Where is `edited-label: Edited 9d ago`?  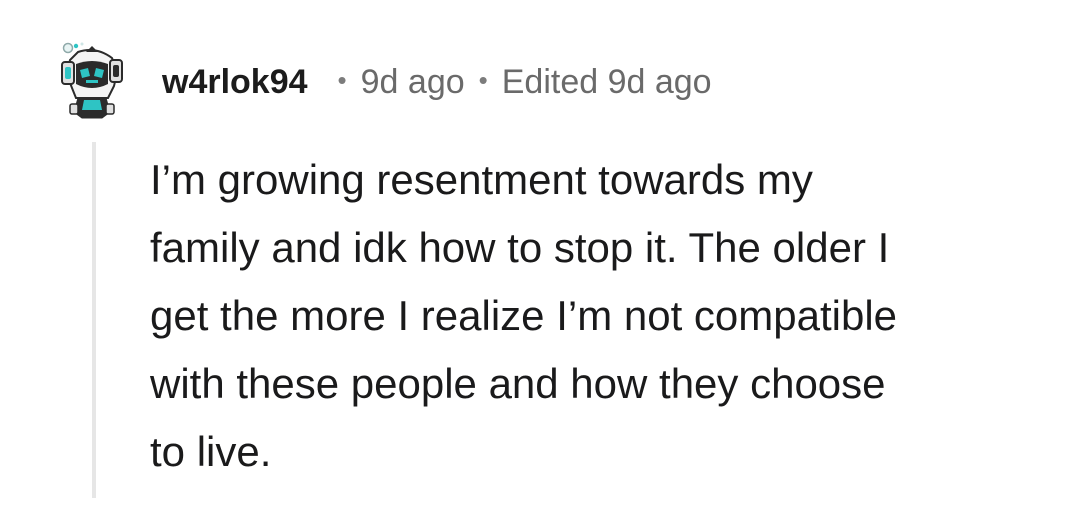
edited-label: Edited 9d ago is located at coordinates (606, 81).